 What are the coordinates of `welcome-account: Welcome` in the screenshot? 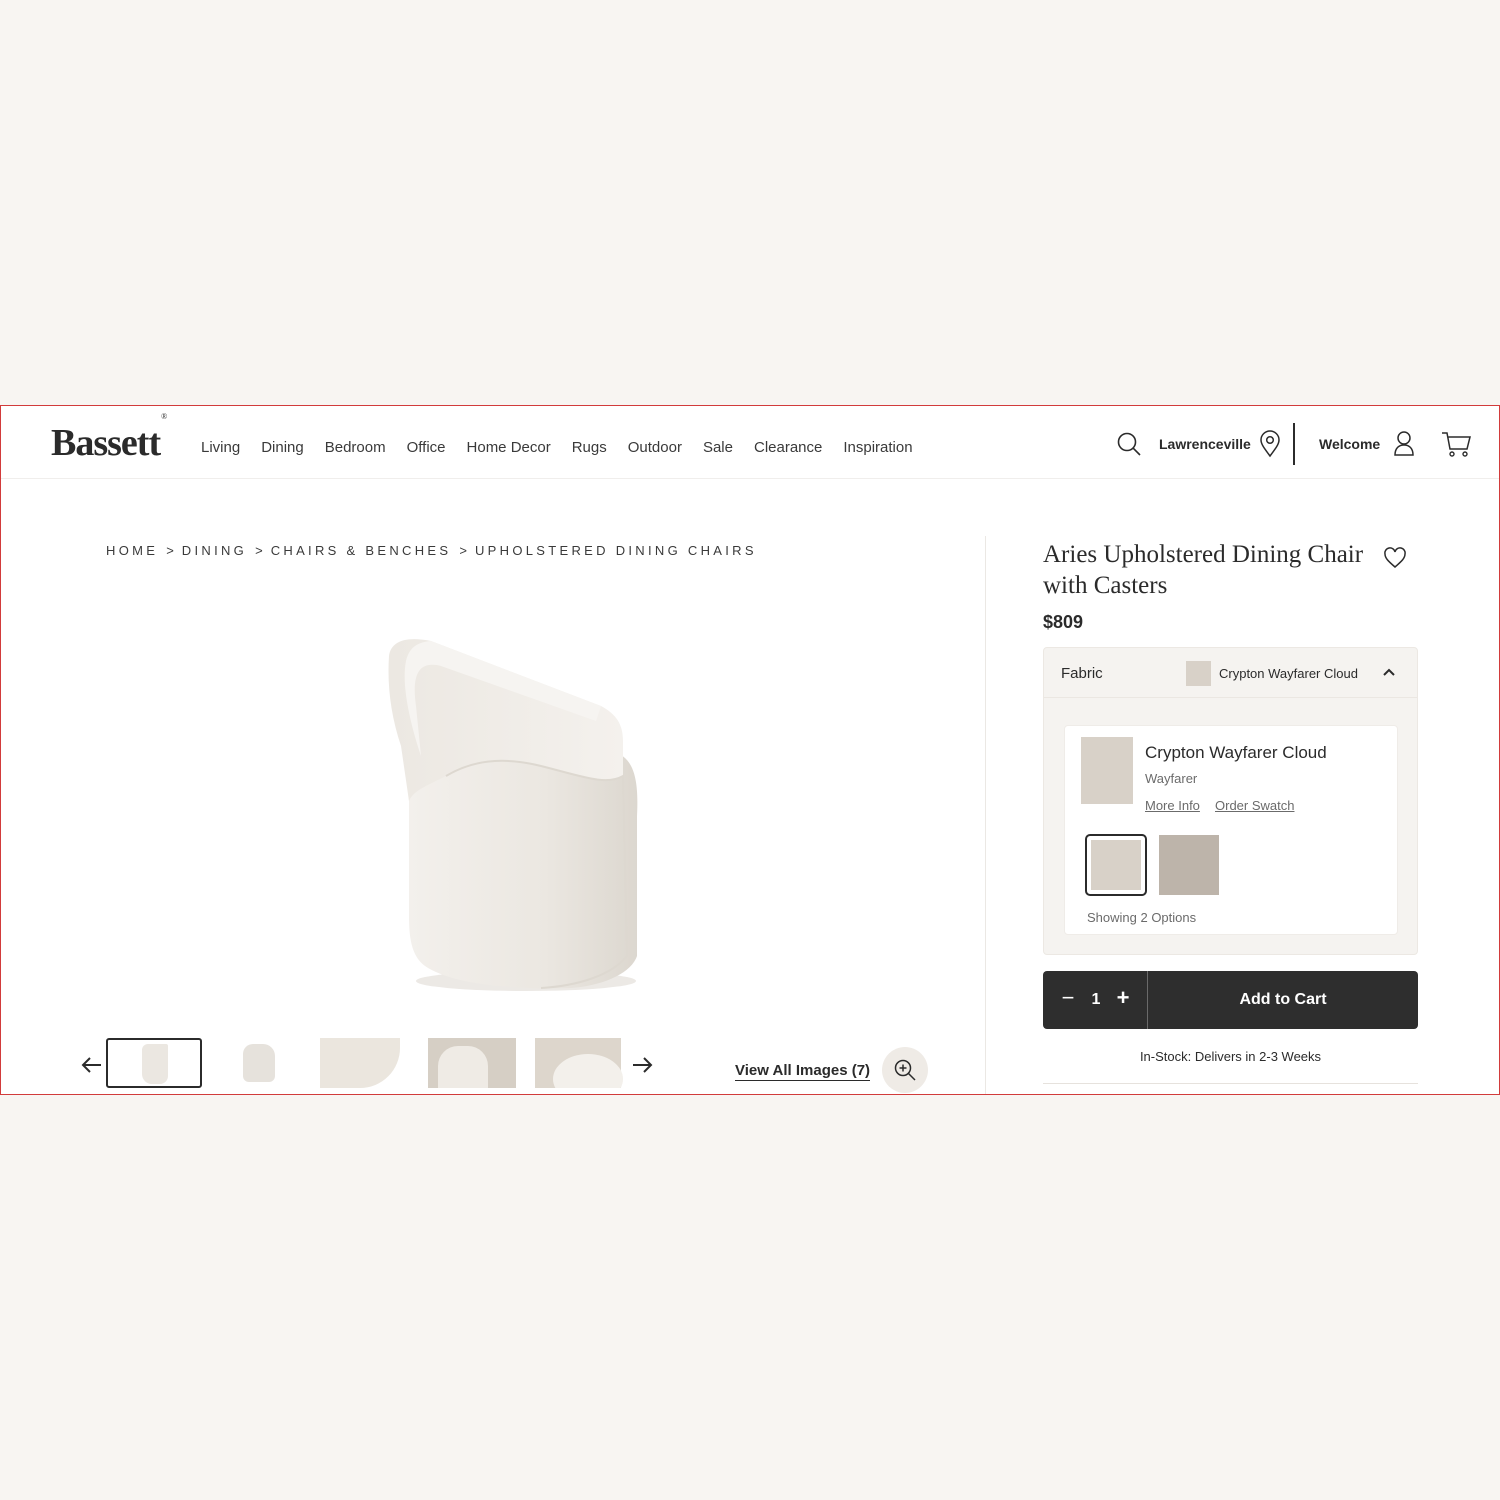 It's located at (1349, 444).